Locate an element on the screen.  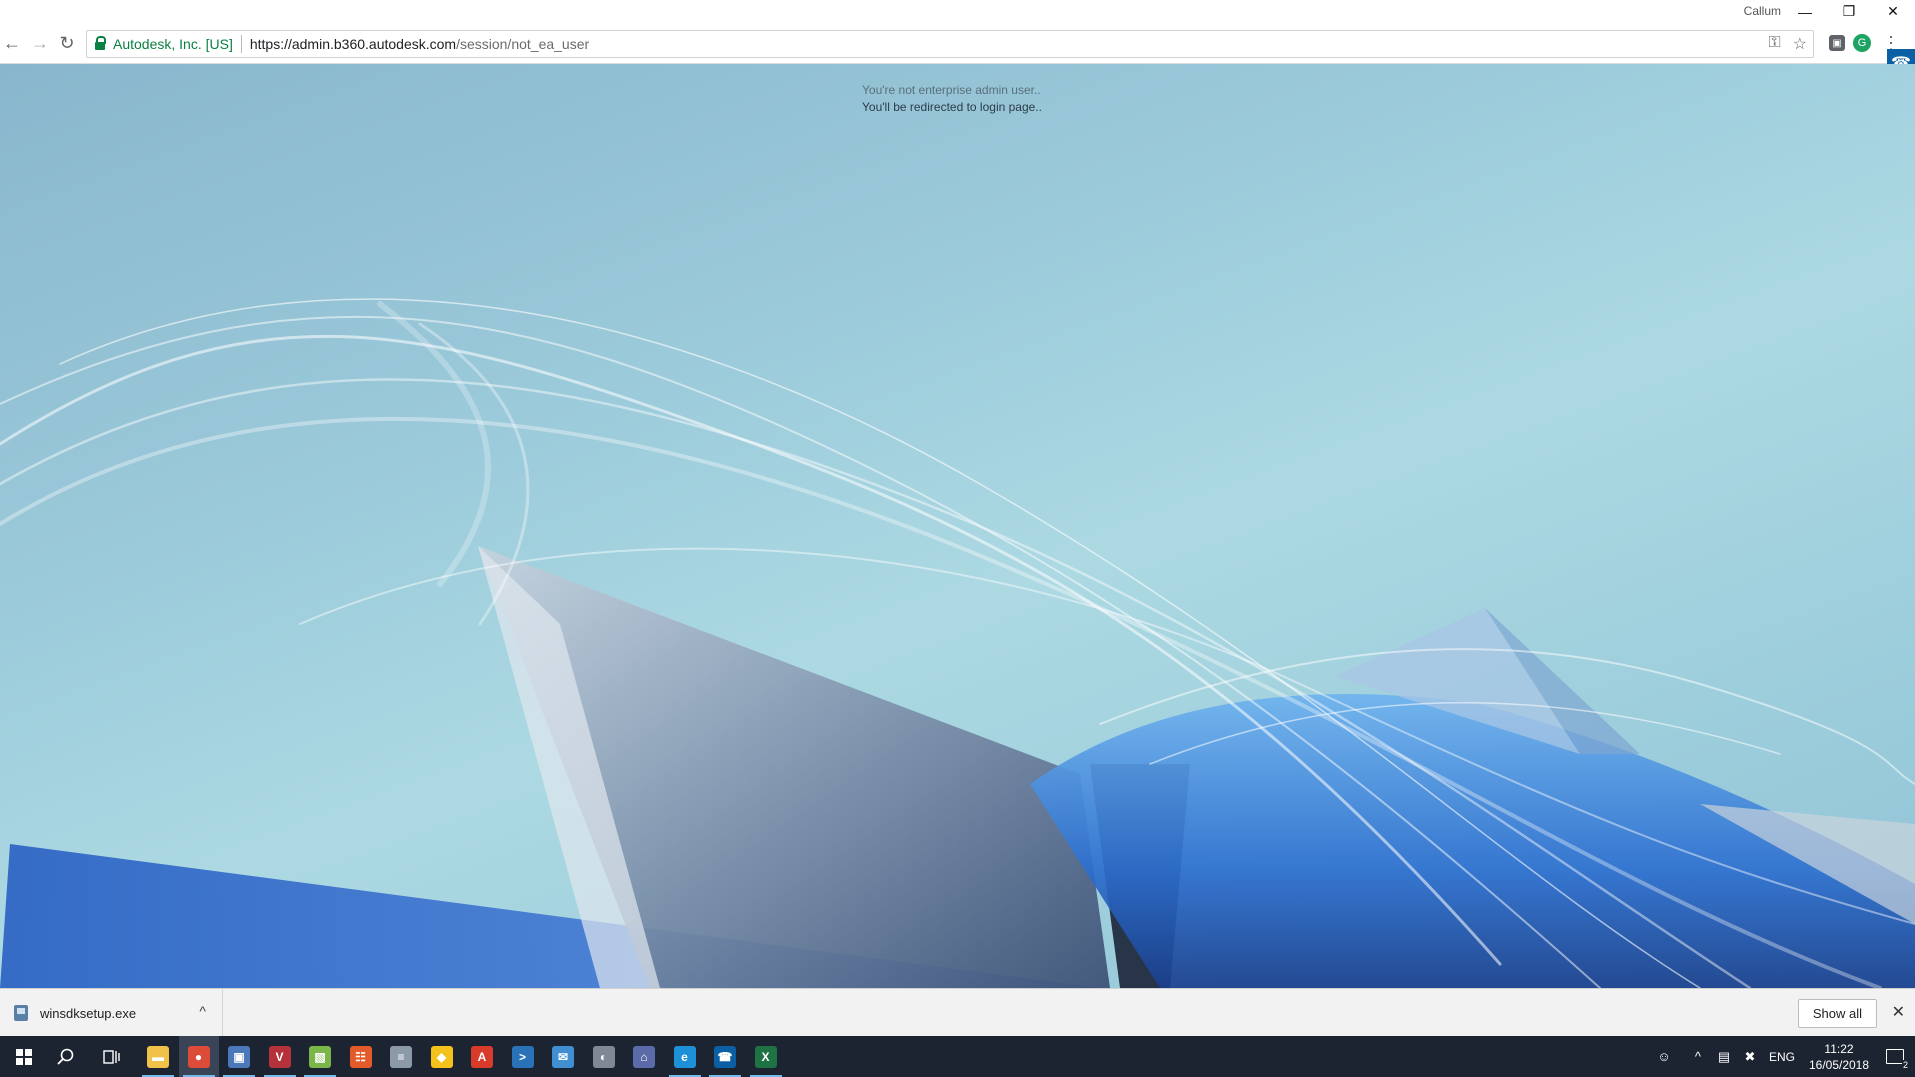
profile-name: Callum is located at coordinates (1762, 11).